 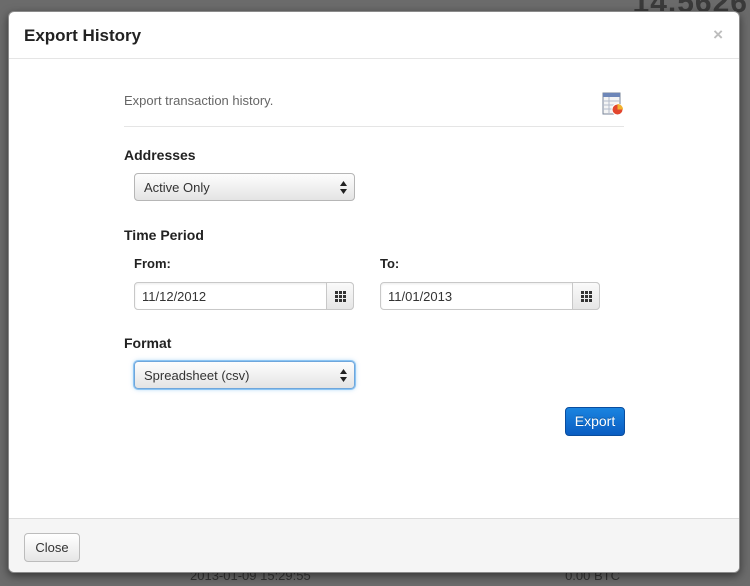 What do you see at coordinates (718, 35) in the screenshot?
I see `close-icon: ×` at bounding box center [718, 35].